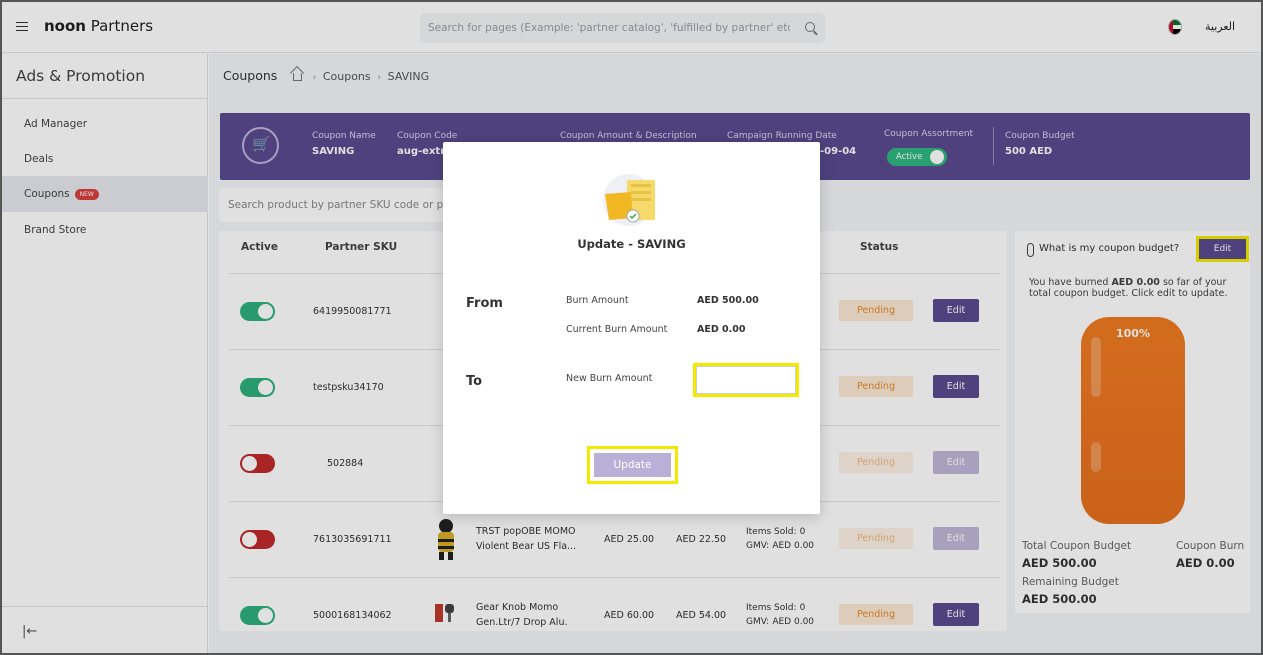 The height and width of the screenshot is (655, 1263). I want to click on new-burn-amount-field, so click(746, 380).